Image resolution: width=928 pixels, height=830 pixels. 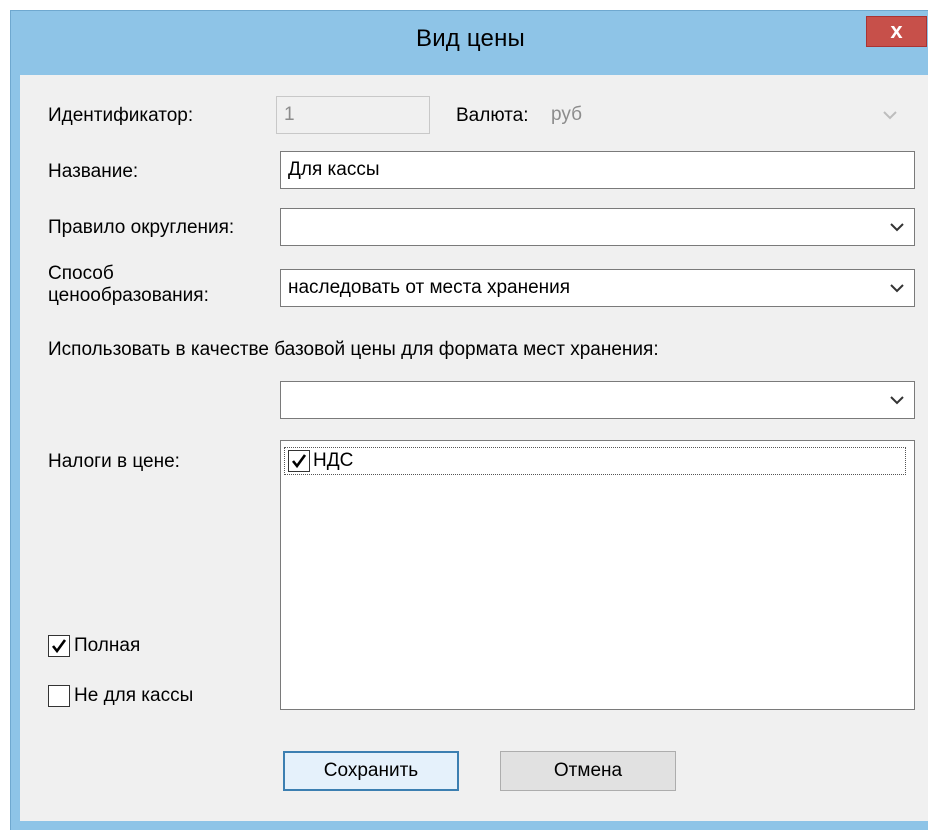 What do you see at coordinates (492, 115) in the screenshot?
I see `currency-label: Валюта:` at bounding box center [492, 115].